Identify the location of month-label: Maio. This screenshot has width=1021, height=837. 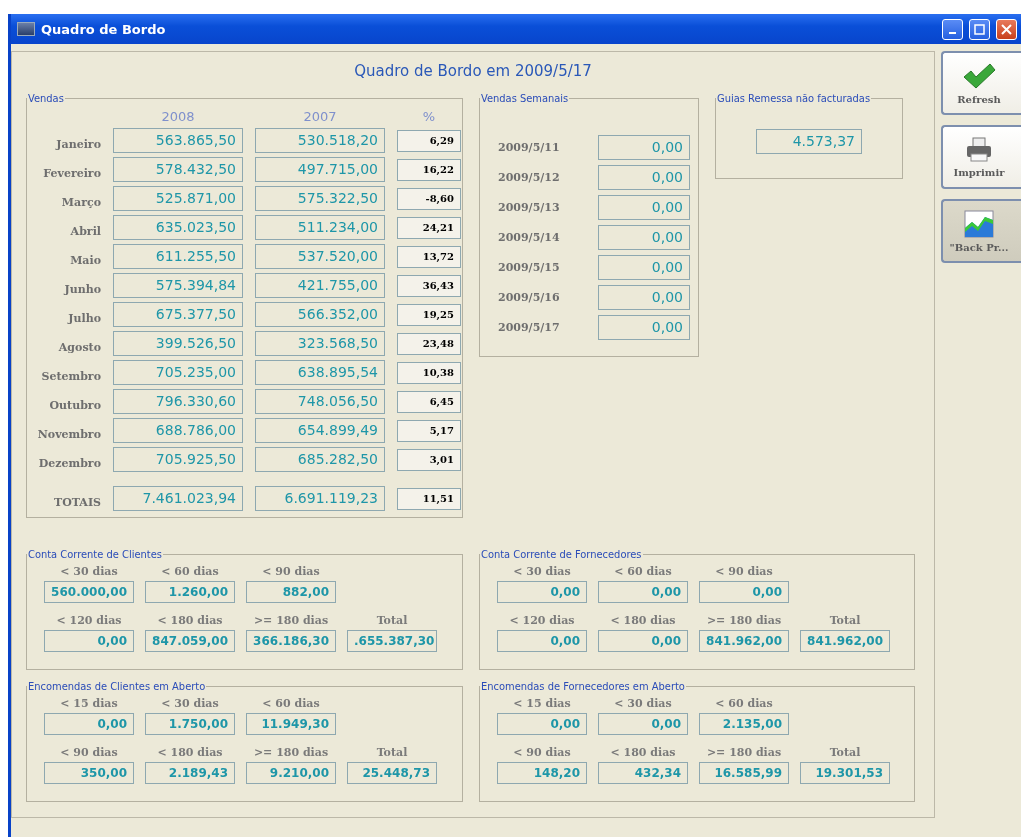
(85, 259).